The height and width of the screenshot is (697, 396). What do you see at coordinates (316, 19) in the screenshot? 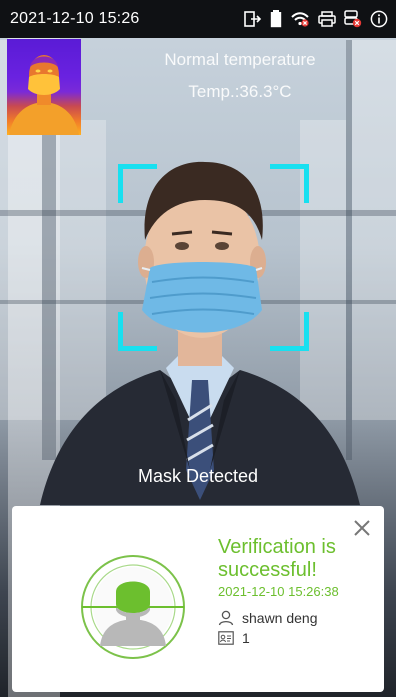
I see `status-icons` at bounding box center [316, 19].